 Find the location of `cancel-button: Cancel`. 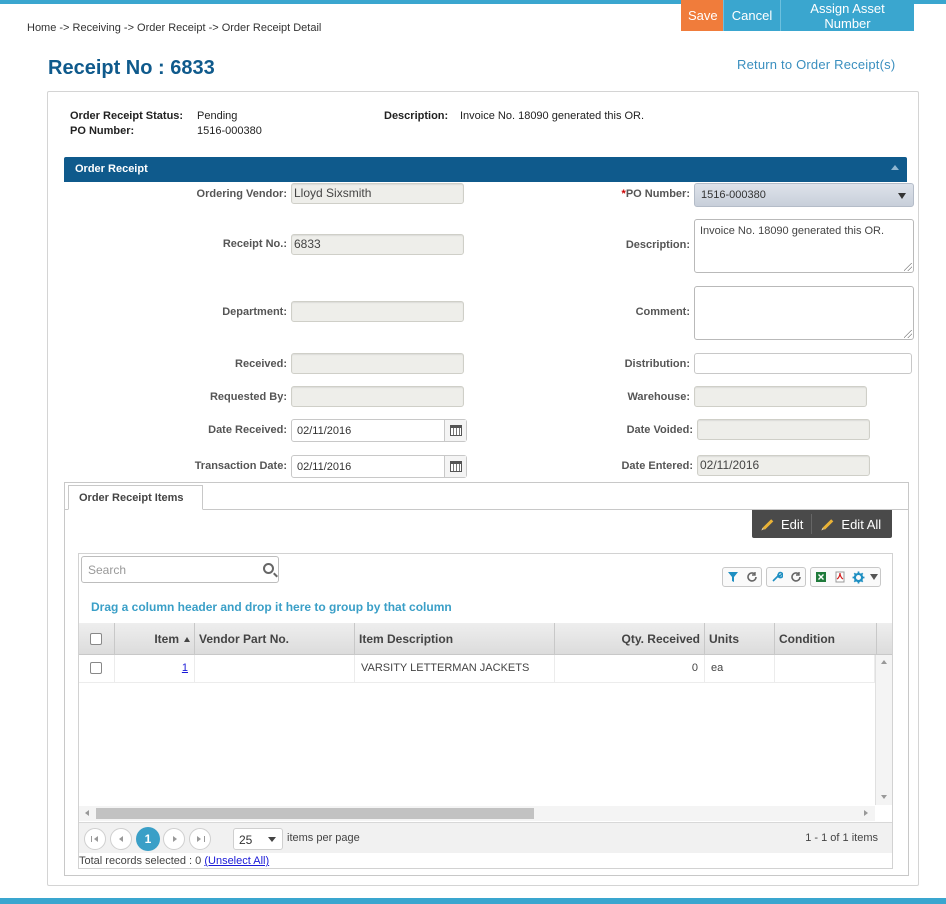

cancel-button: Cancel is located at coordinates (751, 15).